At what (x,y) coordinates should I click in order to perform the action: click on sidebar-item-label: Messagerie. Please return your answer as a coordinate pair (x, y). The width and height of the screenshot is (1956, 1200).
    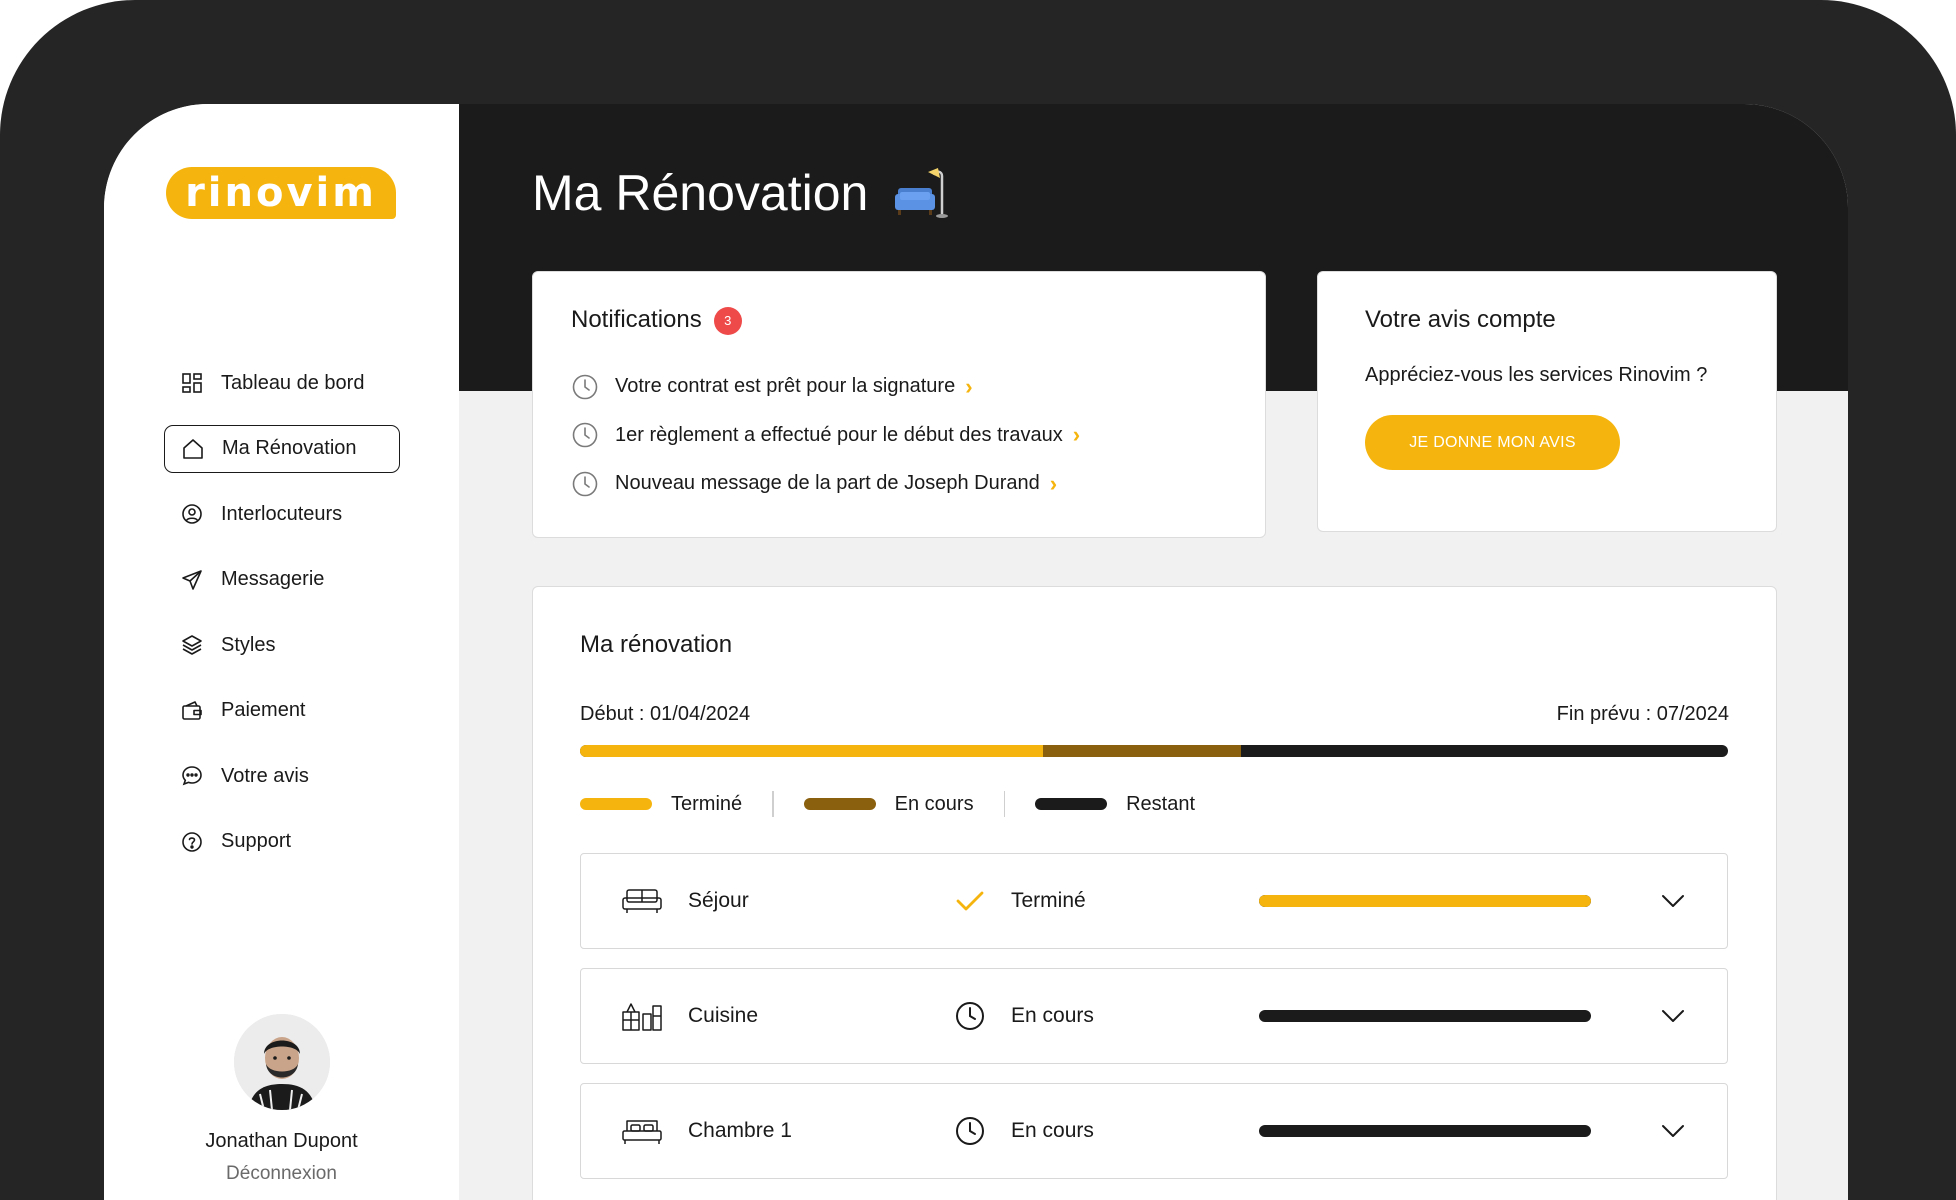
    Looking at the image, I should click on (273, 579).